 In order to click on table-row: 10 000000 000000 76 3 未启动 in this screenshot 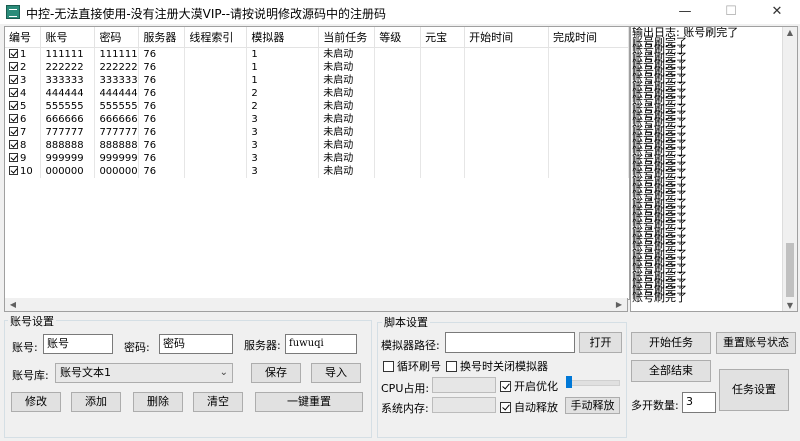, I will do `click(317, 171)`.